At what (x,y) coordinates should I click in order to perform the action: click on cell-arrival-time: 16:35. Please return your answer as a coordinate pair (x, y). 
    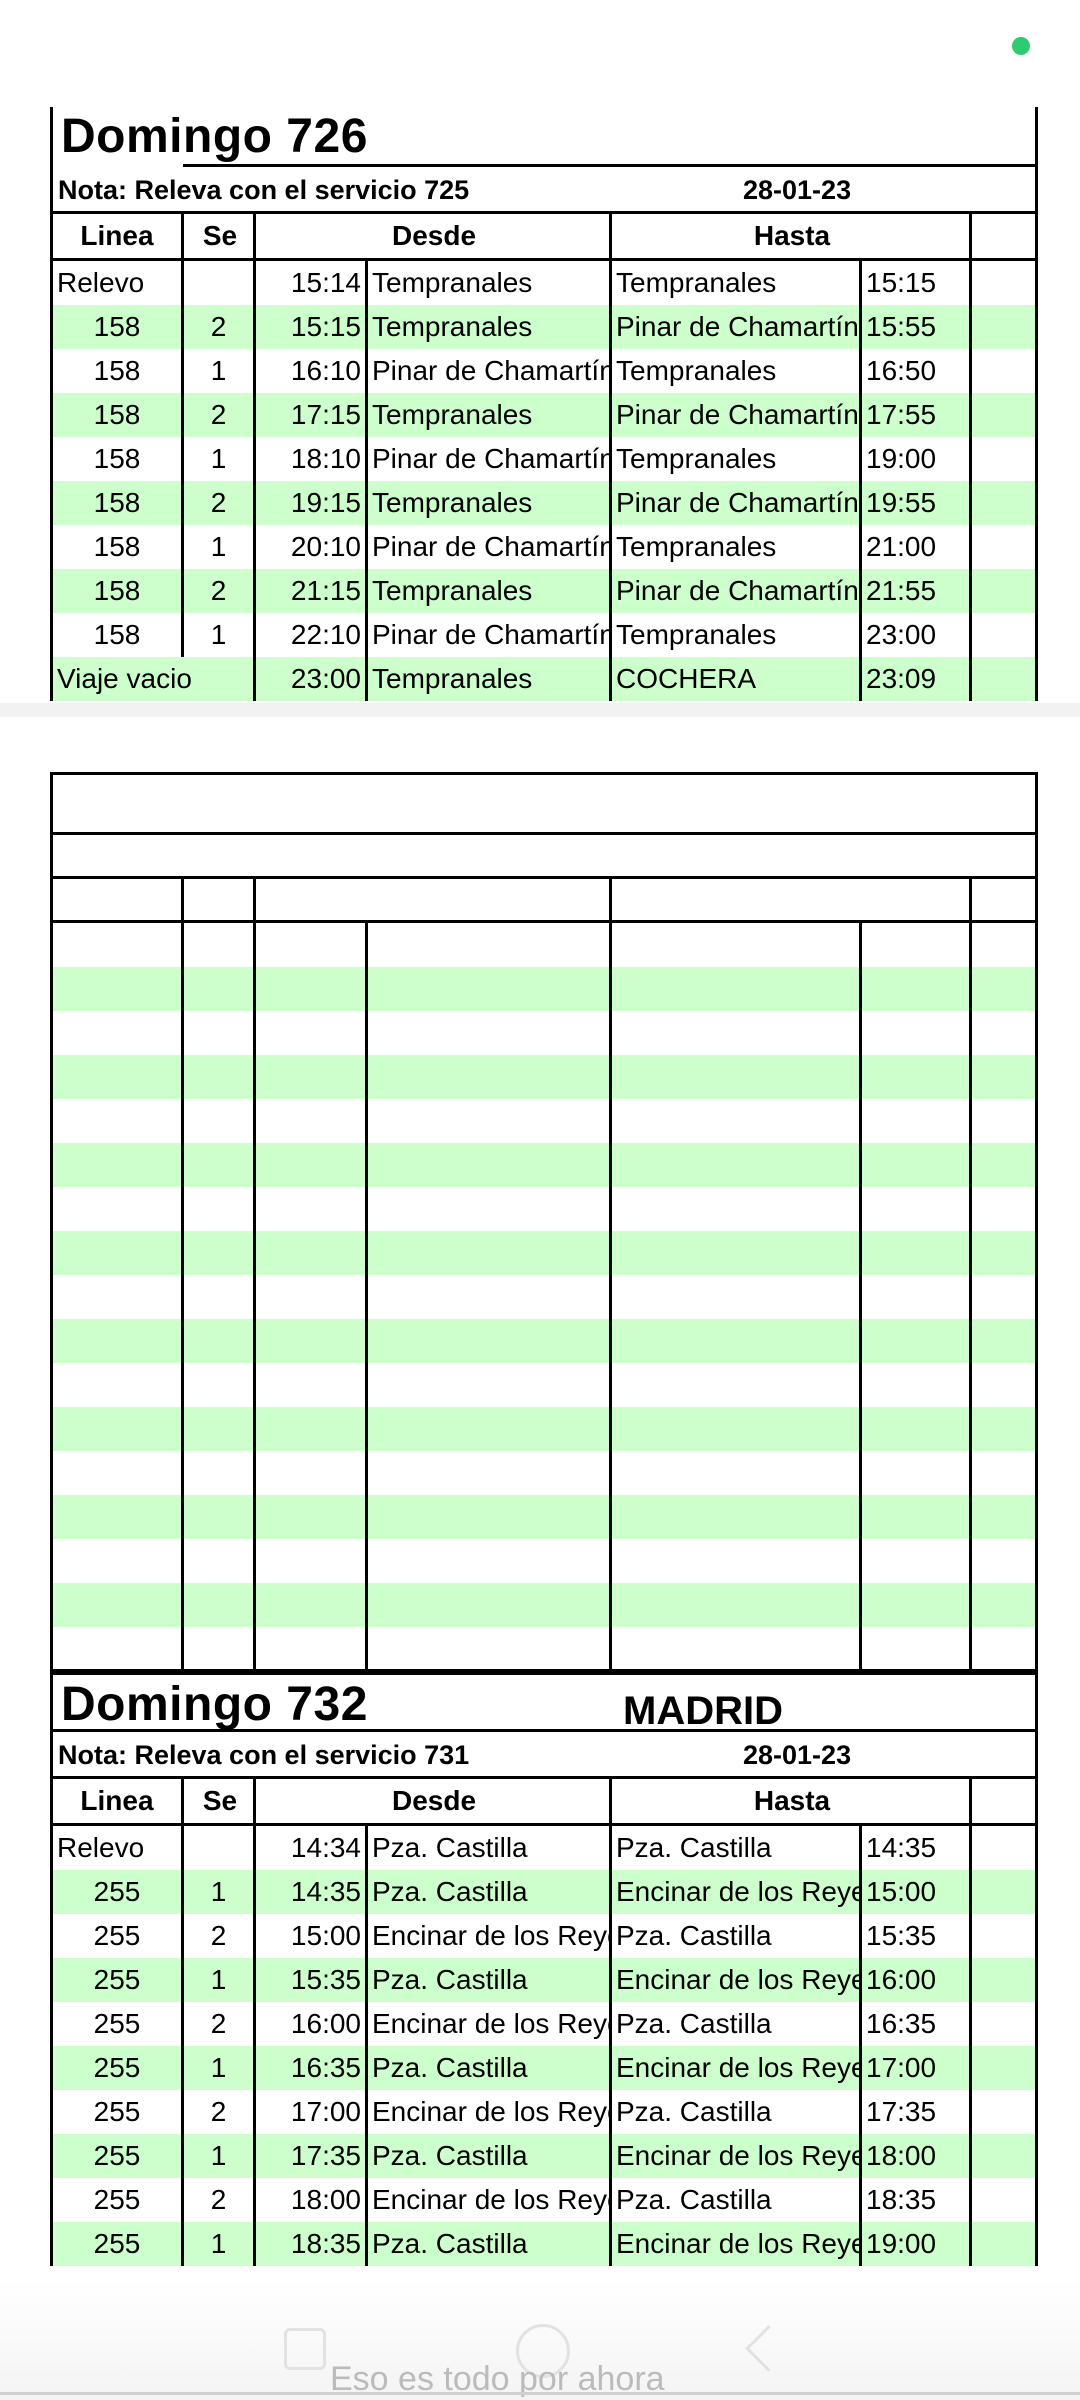
    Looking at the image, I should click on (914, 2024).